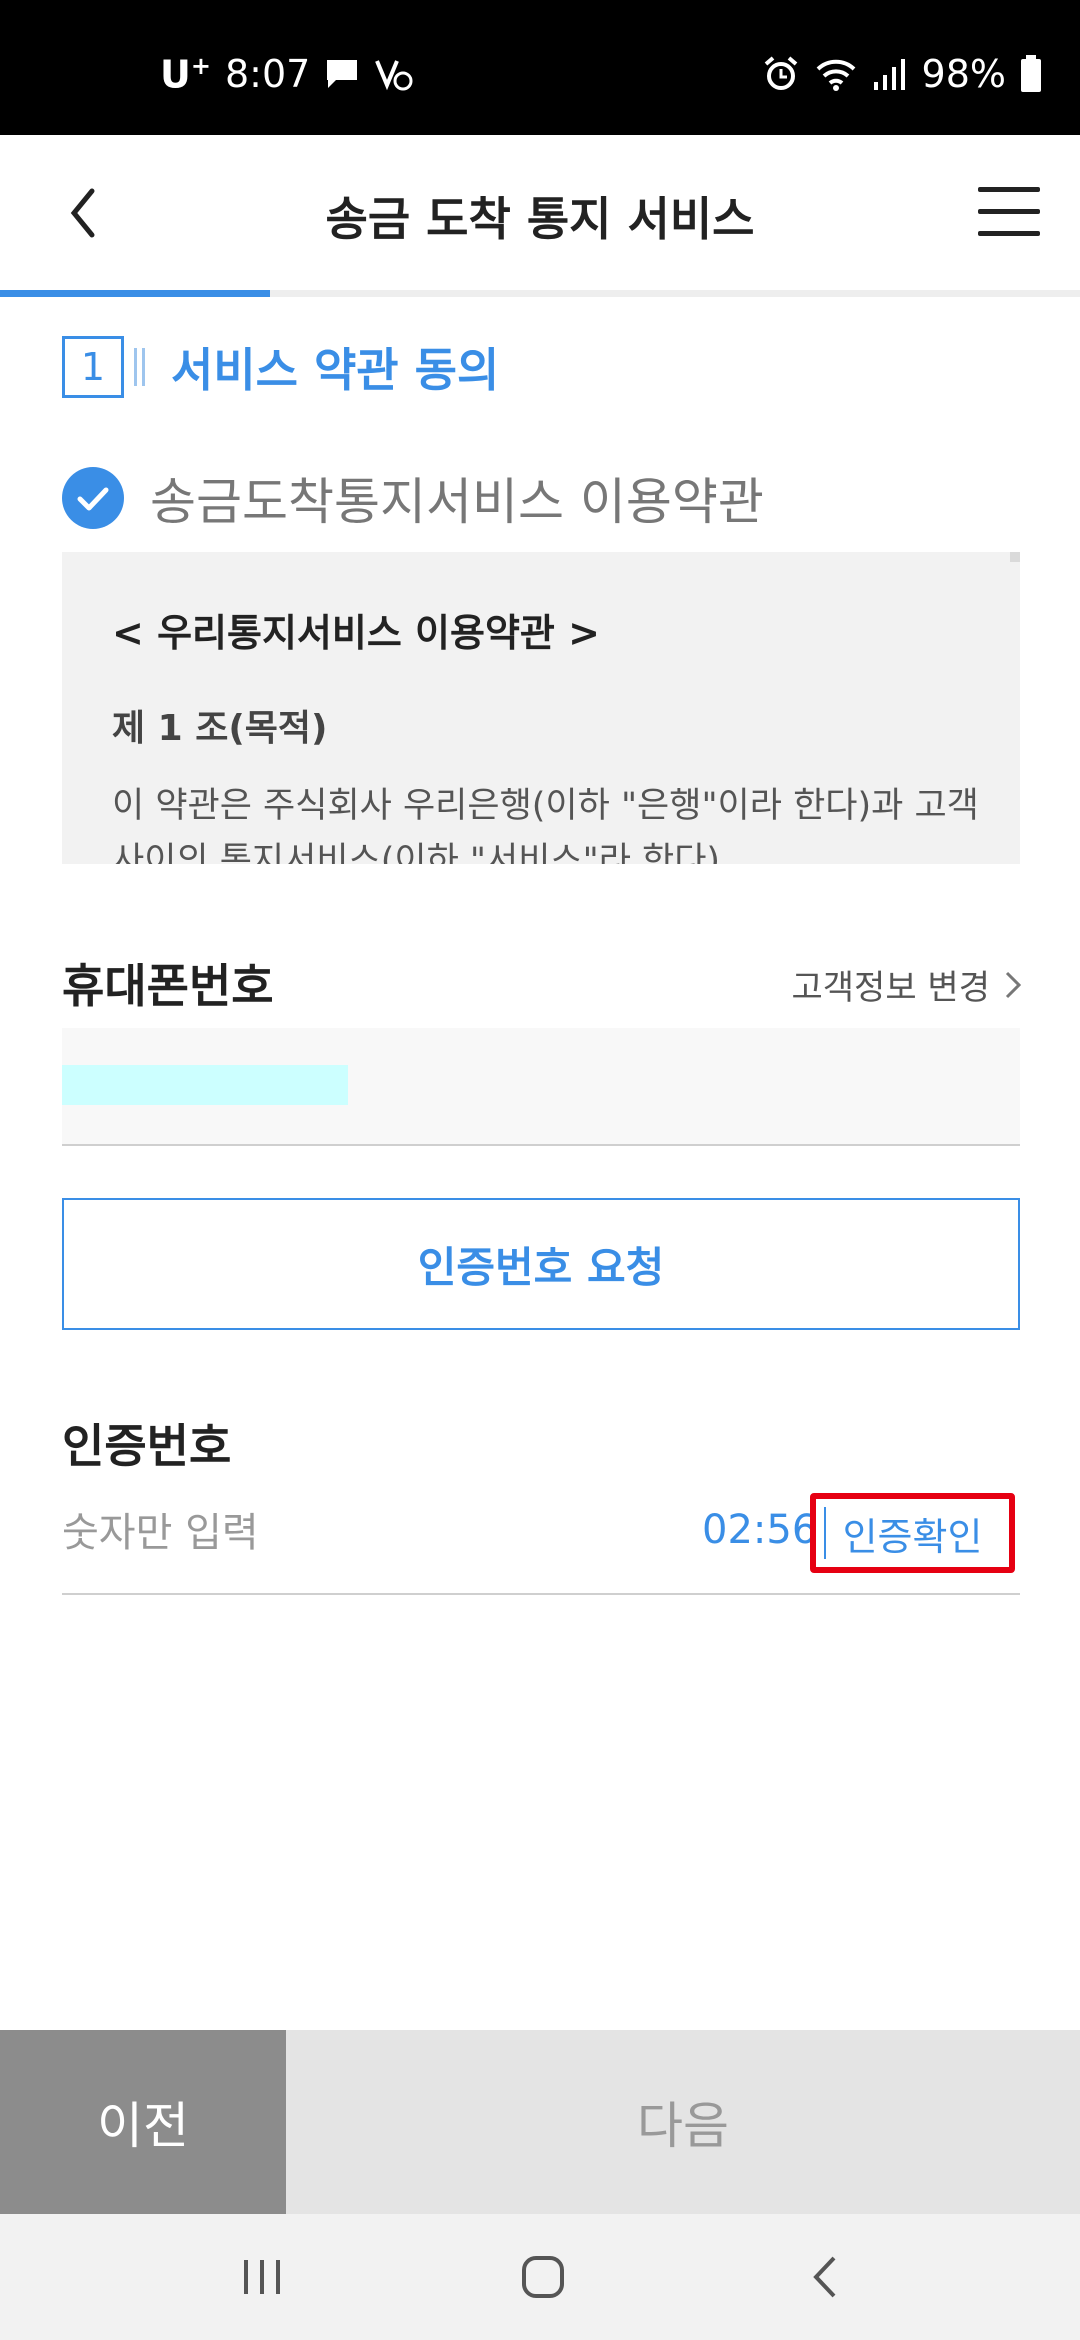  I want to click on step-header: 1 서비스 약관 동의, so click(280, 367).